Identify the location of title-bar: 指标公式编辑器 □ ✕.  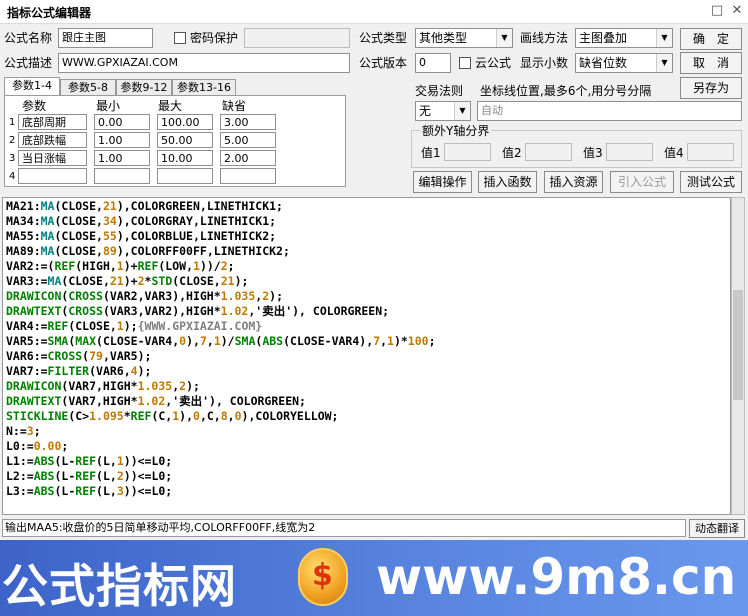
(374, 12).